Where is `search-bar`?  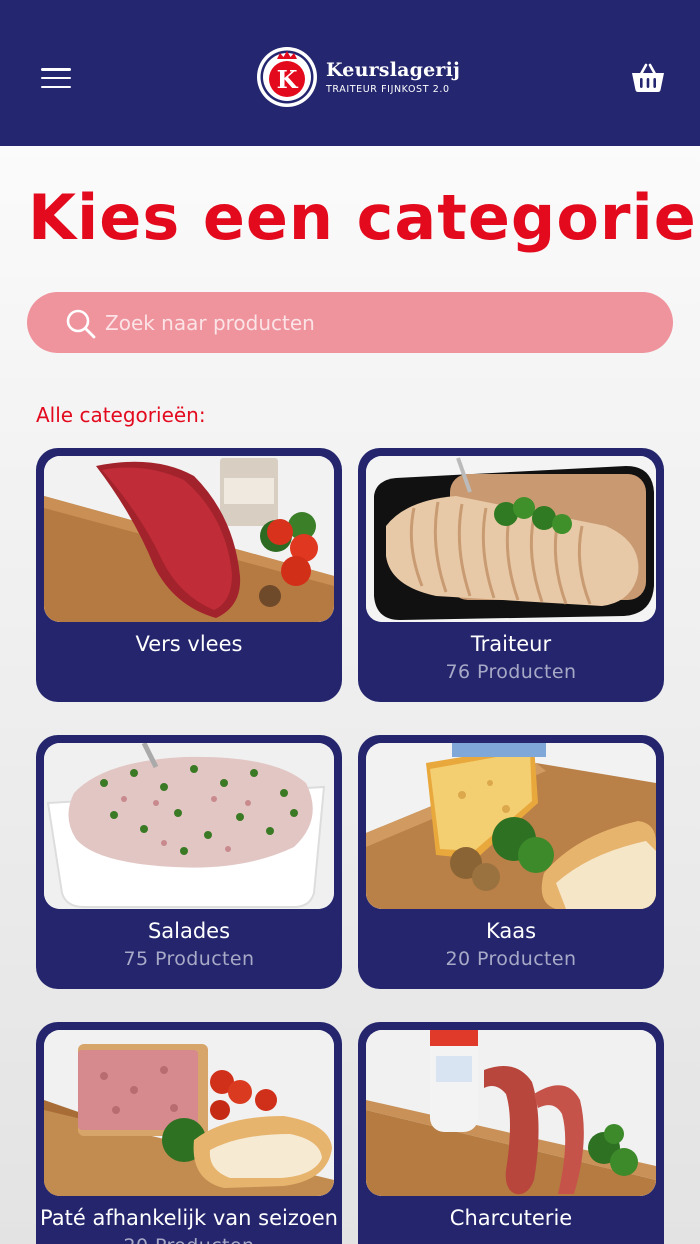 search-bar is located at coordinates (350, 322).